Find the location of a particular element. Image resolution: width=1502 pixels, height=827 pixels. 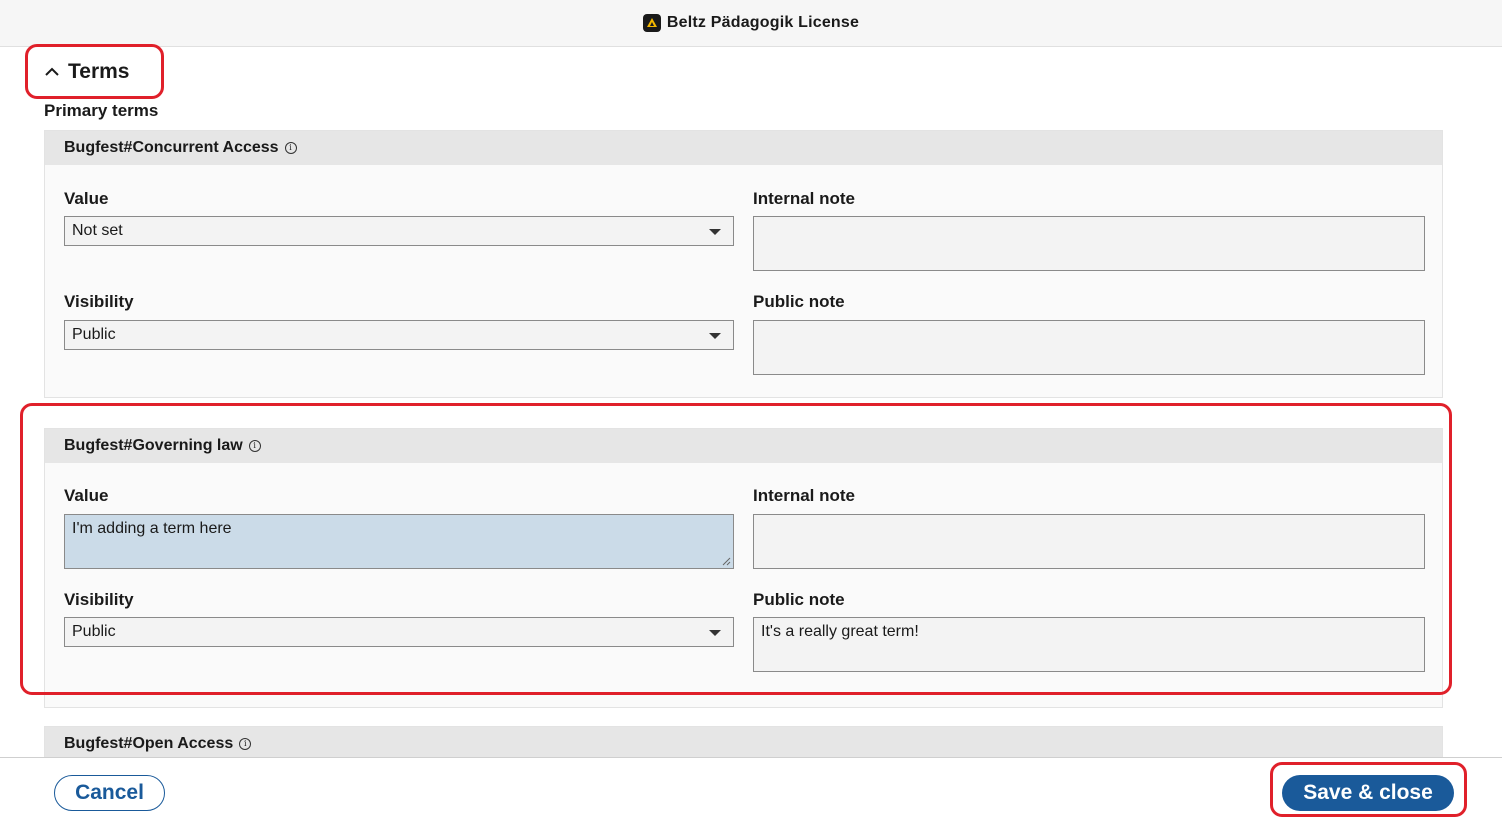

footer-bar is located at coordinates (751, 792).